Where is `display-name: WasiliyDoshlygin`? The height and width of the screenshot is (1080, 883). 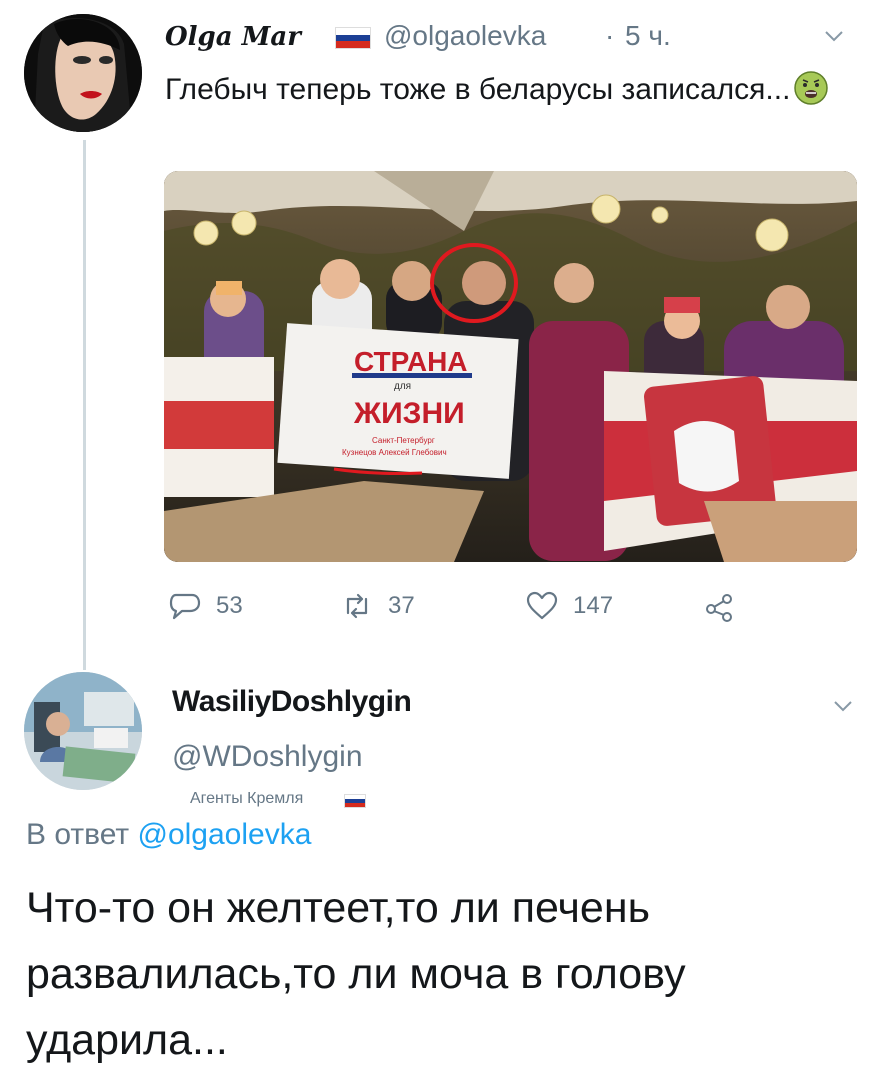
display-name: WasiliyDoshlygin is located at coordinates (292, 702).